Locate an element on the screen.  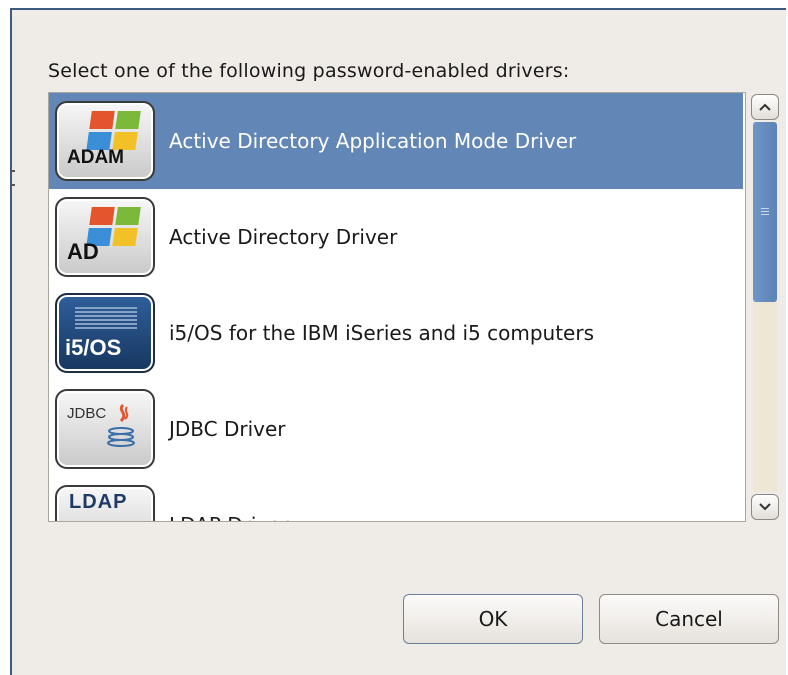
cancel-button: Cancel is located at coordinates (689, 619).